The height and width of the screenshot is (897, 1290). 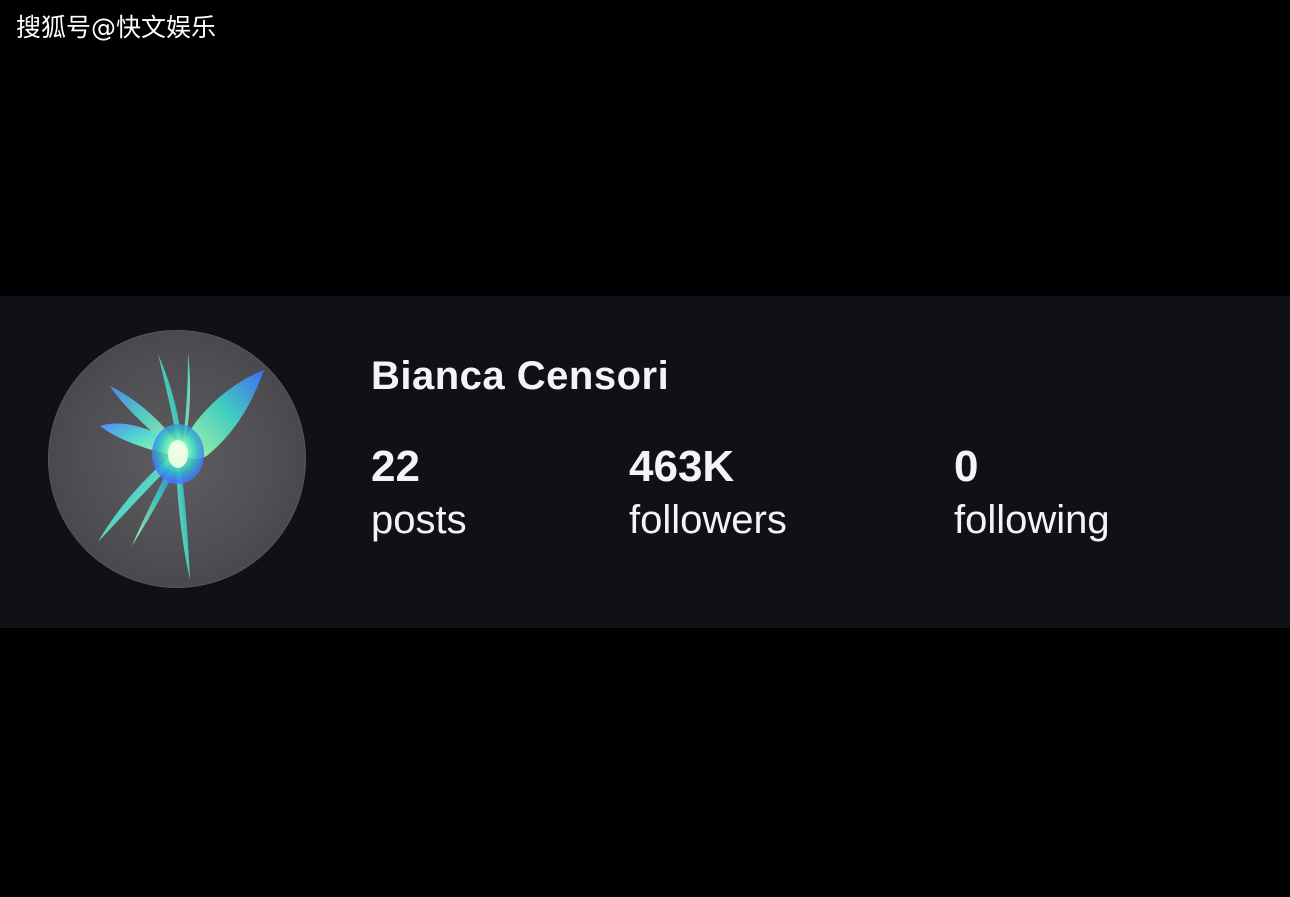 I want to click on butterfly-icon, so click(x=181, y=466).